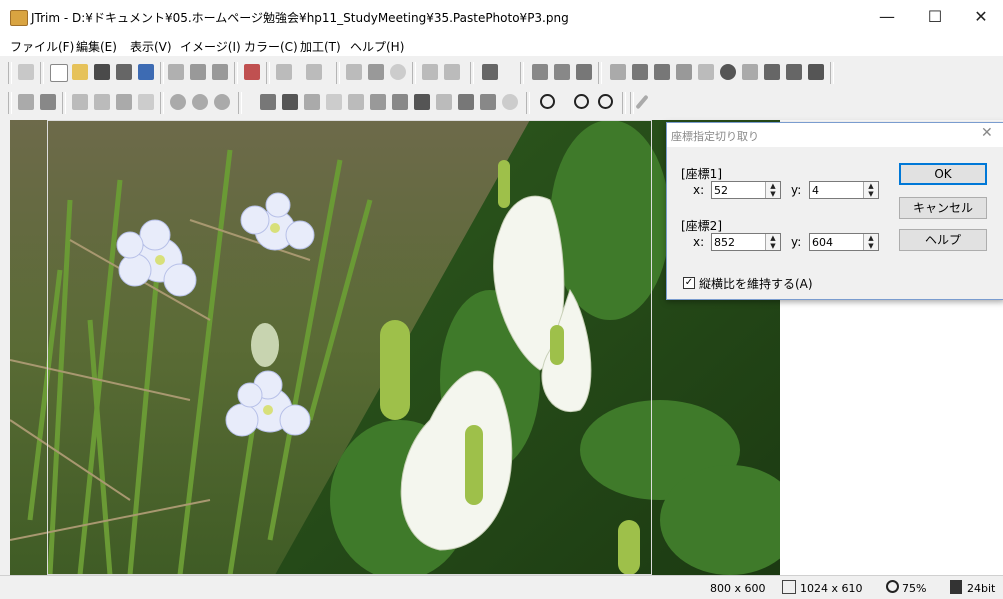  Describe the element at coordinates (740, 242) in the screenshot. I see `x2-input` at that location.